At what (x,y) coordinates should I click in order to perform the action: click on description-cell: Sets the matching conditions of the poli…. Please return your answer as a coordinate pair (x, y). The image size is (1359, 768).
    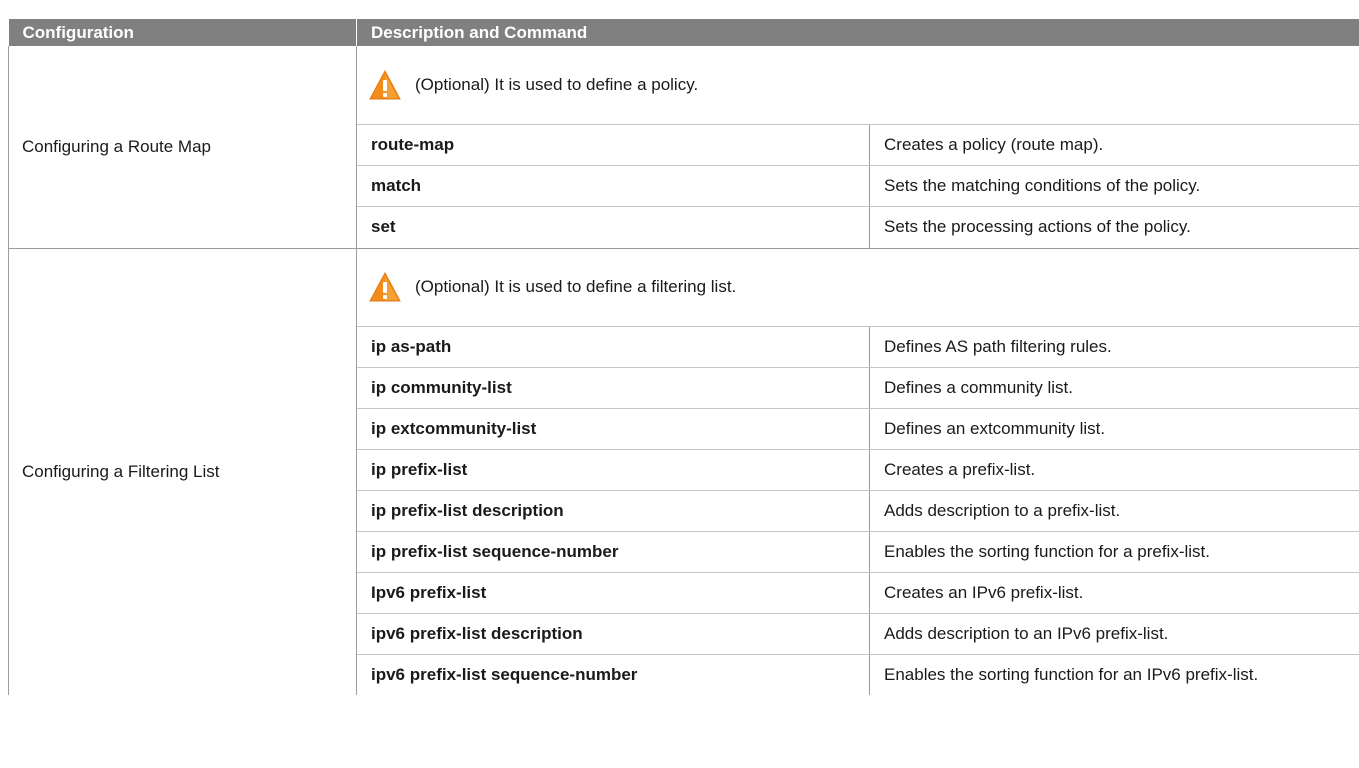
    Looking at the image, I should click on (1114, 186).